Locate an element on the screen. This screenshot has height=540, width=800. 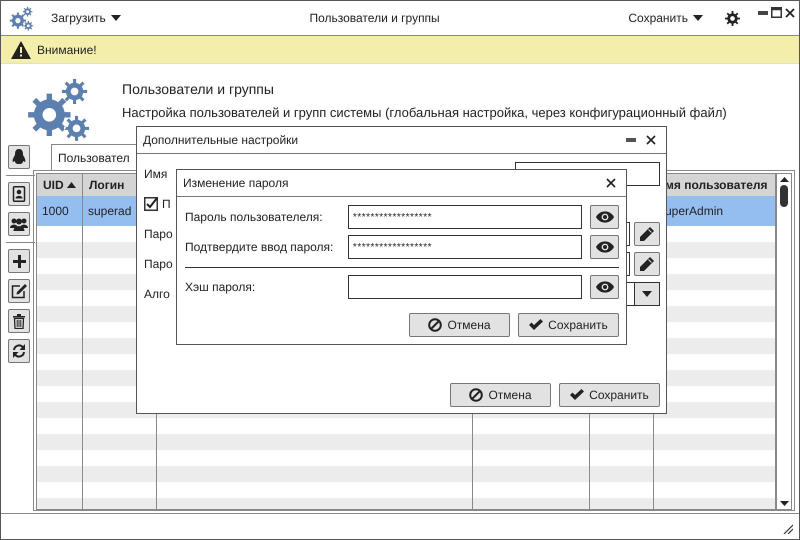
settings-icon is located at coordinates (732, 18).